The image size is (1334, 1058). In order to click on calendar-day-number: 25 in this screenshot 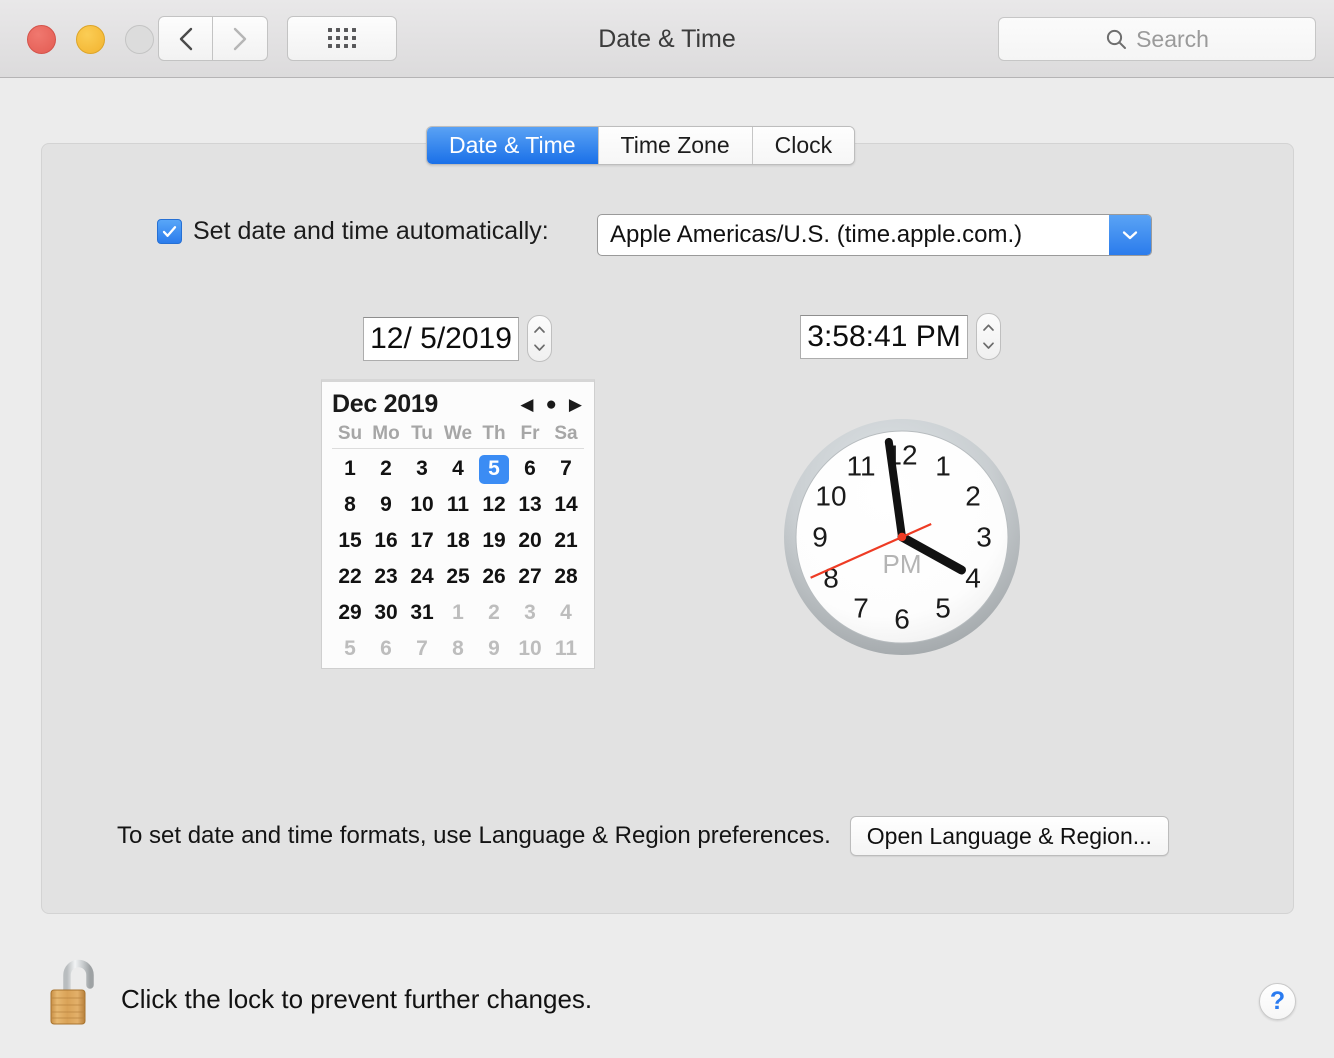, I will do `click(458, 576)`.